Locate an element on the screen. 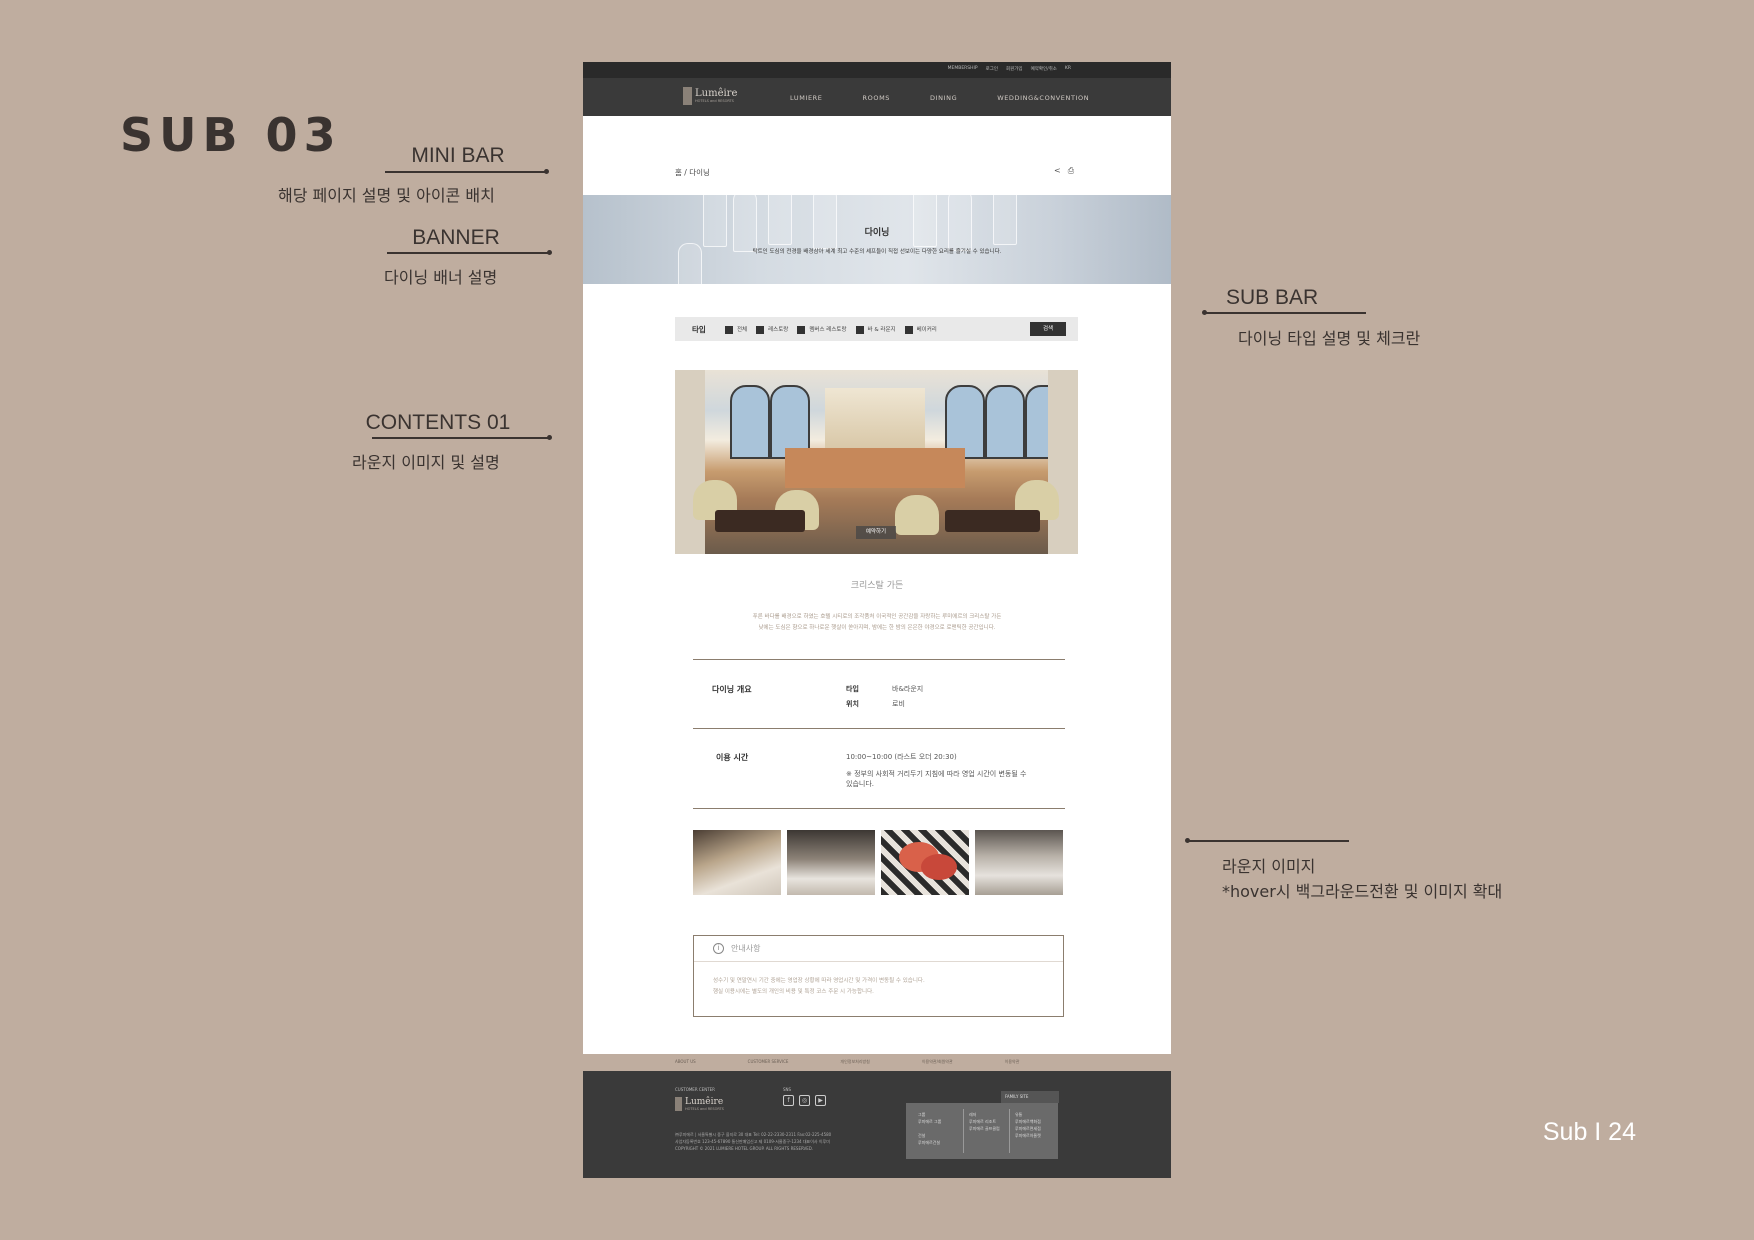  footer-logo-name: Lumêire is located at coordinates (704, 1101).